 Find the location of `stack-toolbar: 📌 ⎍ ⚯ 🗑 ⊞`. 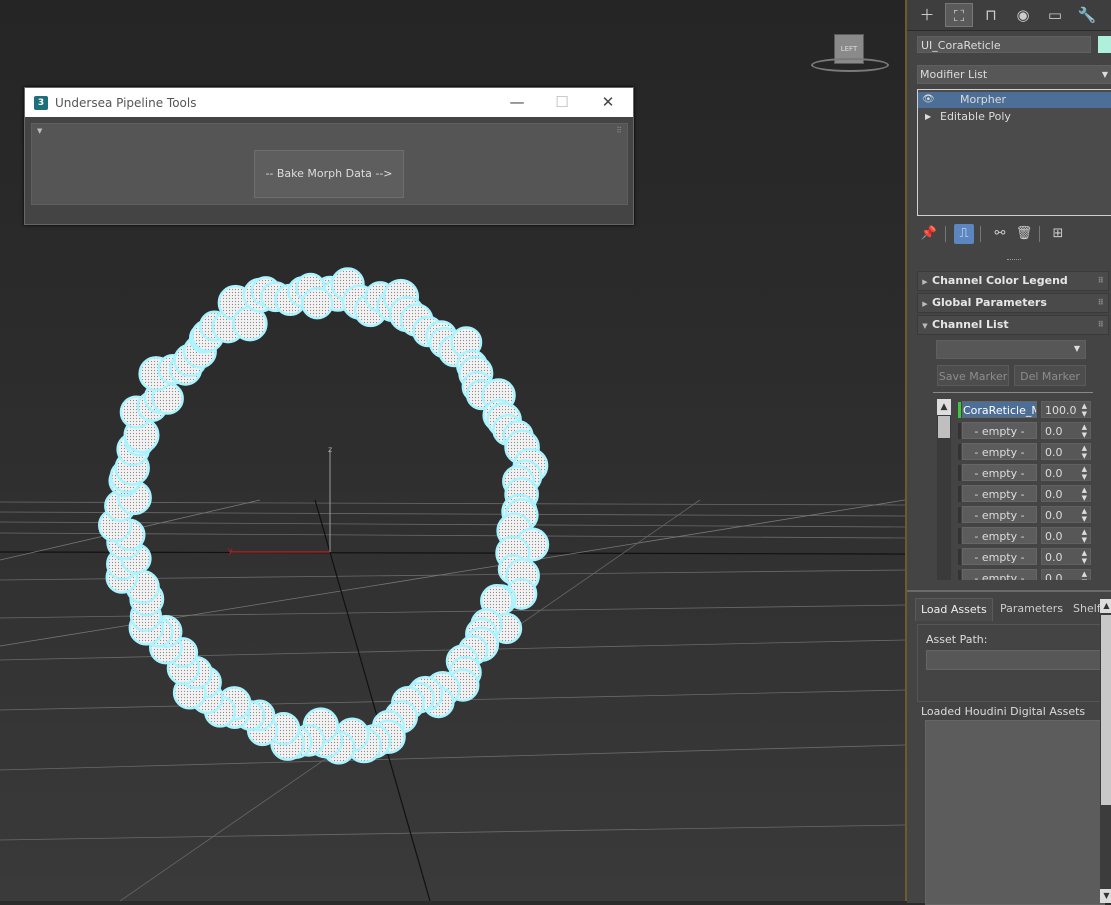

stack-toolbar: 📌 ⎍ ⚯ 🗑 ⊞ is located at coordinates (1014, 234).